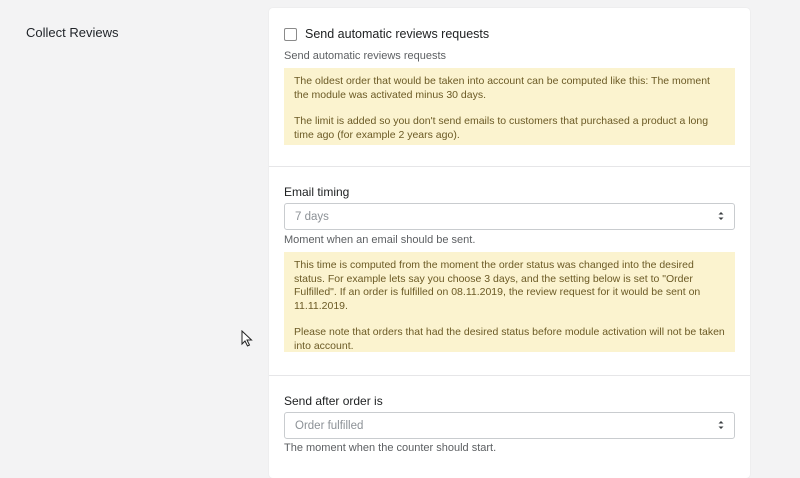 The height and width of the screenshot is (478, 800). What do you see at coordinates (317, 192) in the screenshot?
I see `email-timing-label: Email timing` at bounding box center [317, 192].